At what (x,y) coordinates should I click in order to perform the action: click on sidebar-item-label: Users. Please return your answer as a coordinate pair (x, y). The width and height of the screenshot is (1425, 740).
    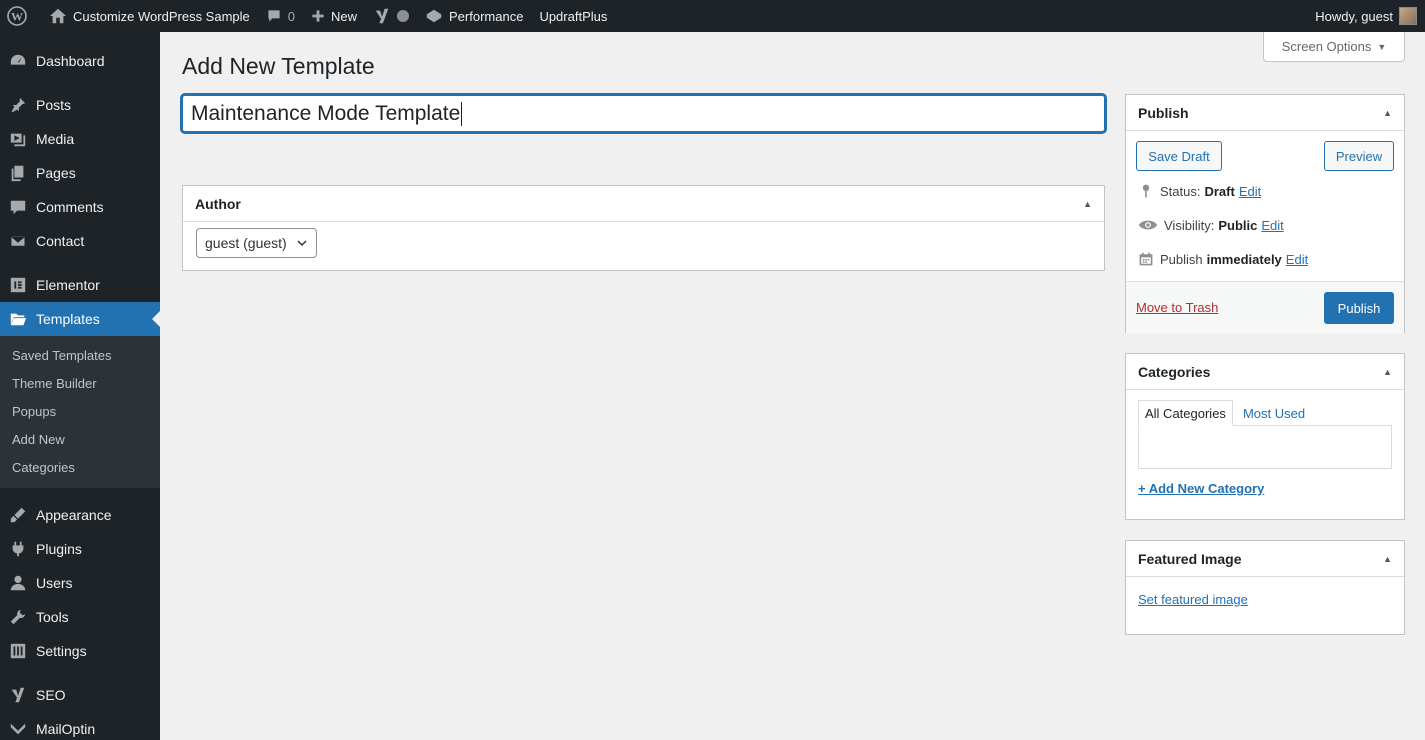
    Looking at the image, I should click on (54, 583).